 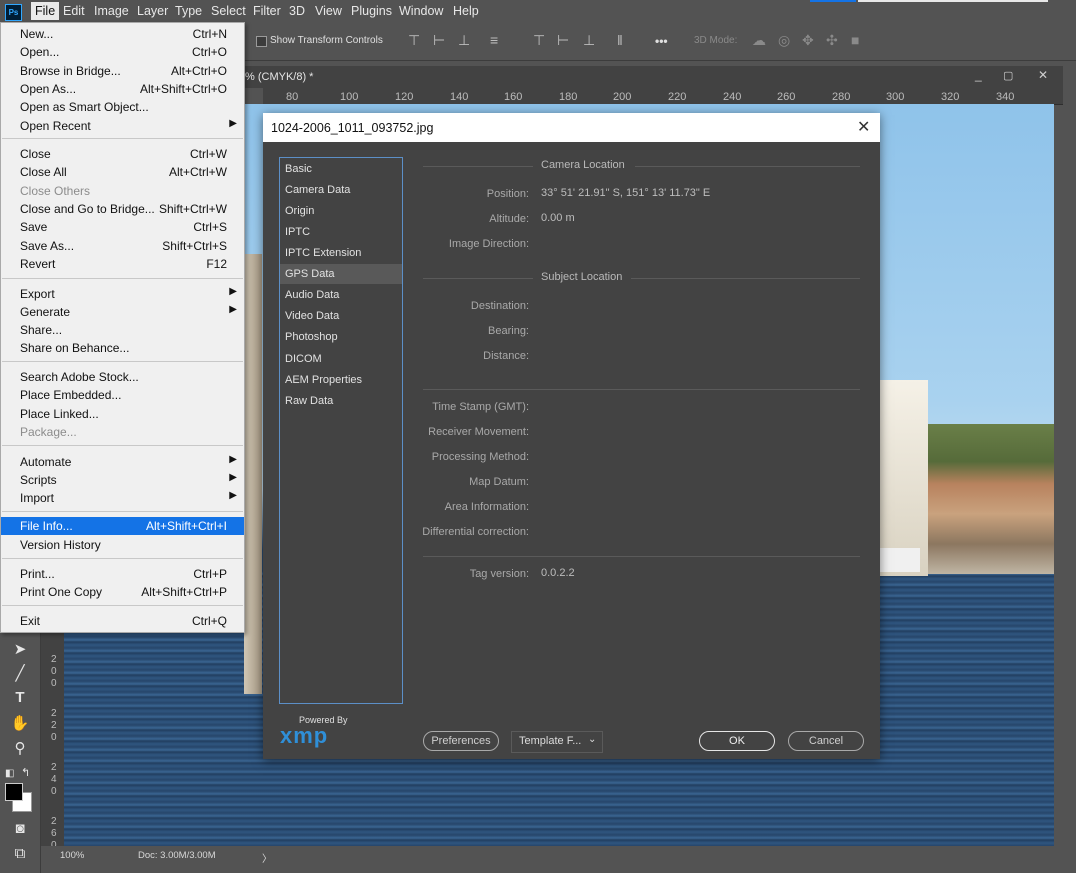 What do you see at coordinates (784, 40) in the screenshot?
I see `3d-roll-icon: ◎` at bounding box center [784, 40].